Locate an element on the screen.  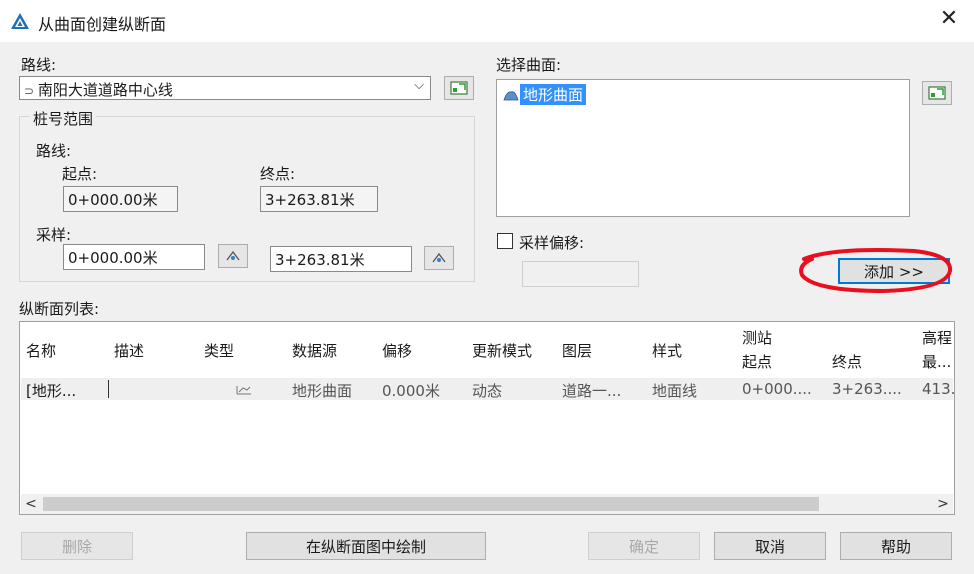
app-logo-icon is located at coordinates (20, 21).